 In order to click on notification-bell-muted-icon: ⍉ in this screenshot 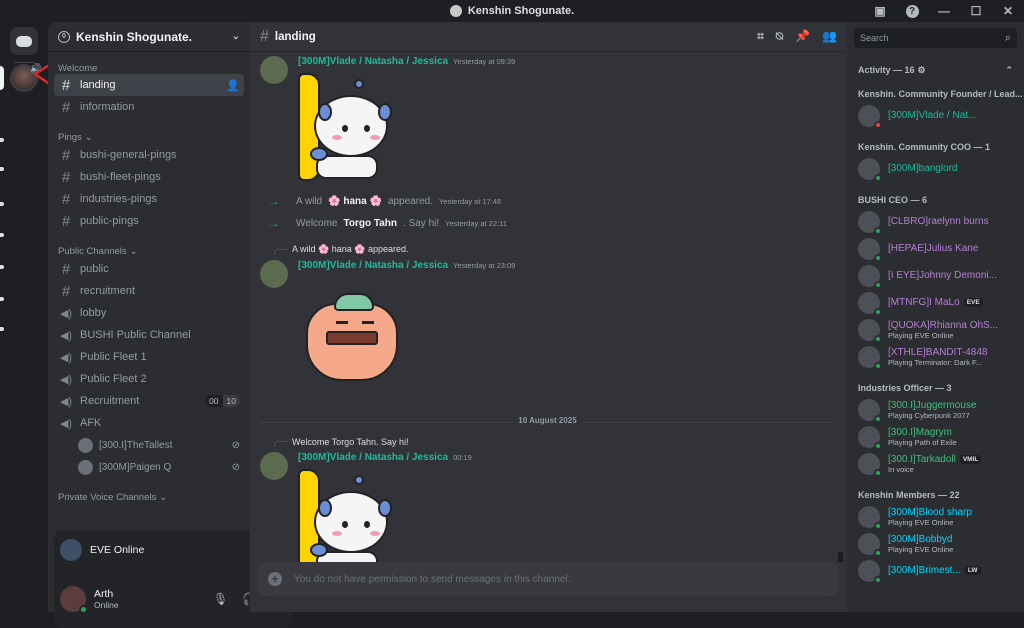, I will do `click(779, 36)`.